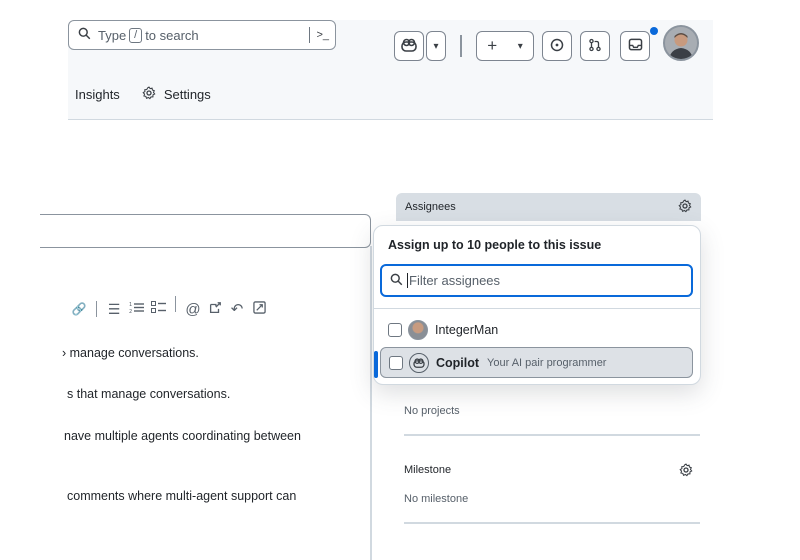 The height and width of the screenshot is (560, 800). Describe the element at coordinates (215, 309) in the screenshot. I see `cross-reference-icon` at that location.